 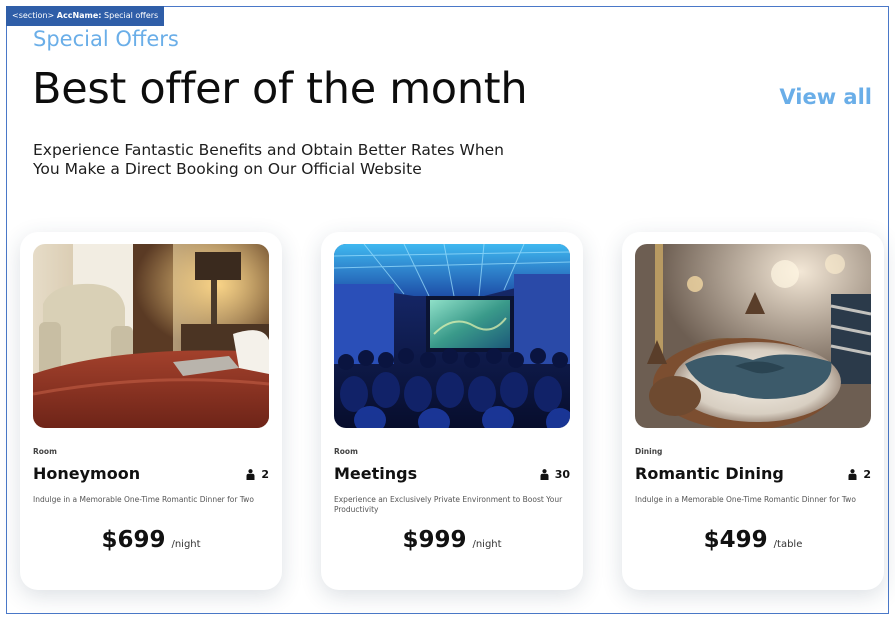 I want to click on dining-table-photo, so click(x=753, y=336).